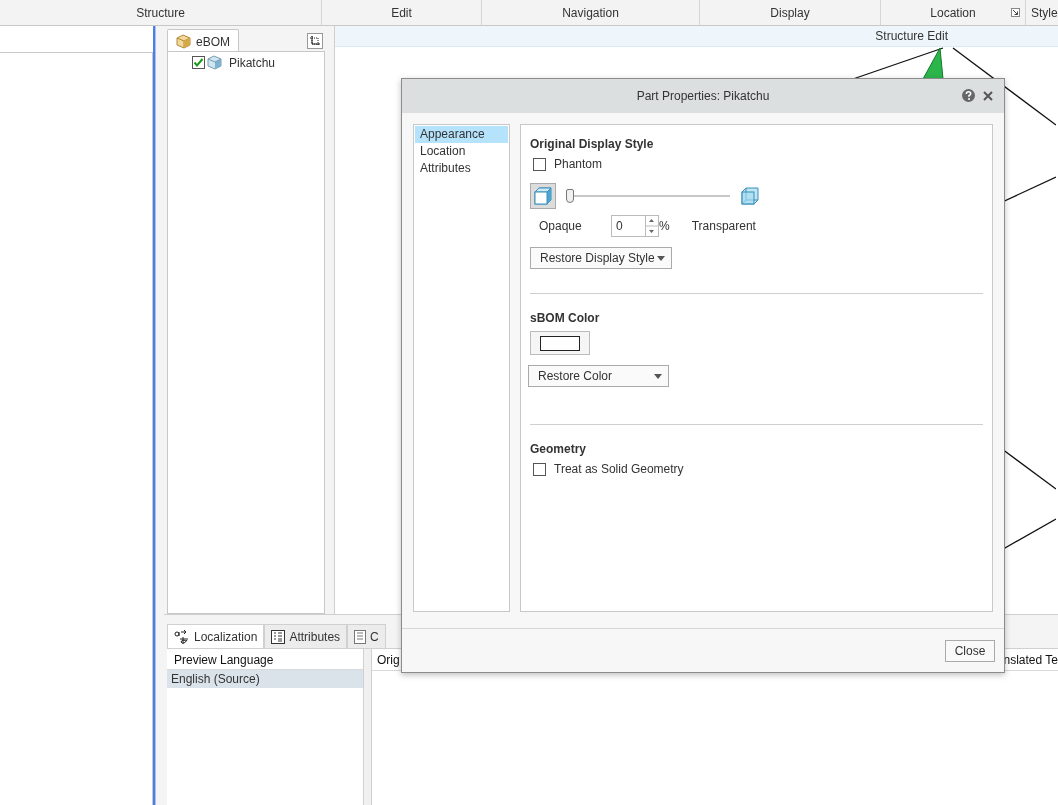 The image size is (1058, 805). What do you see at coordinates (970, 650) in the screenshot?
I see `close-button: Close` at bounding box center [970, 650].